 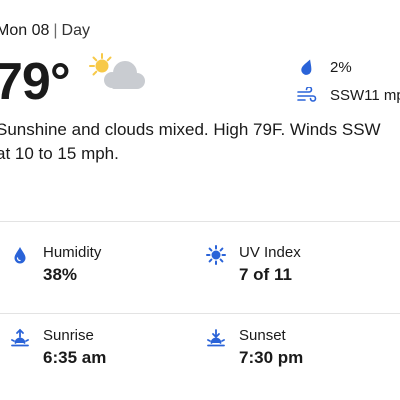 I want to click on sunrise-label: Sunrise, so click(x=68, y=335).